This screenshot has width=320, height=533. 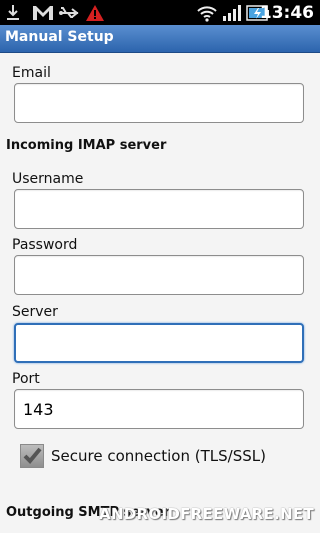 What do you see at coordinates (45, 245) in the screenshot?
I see `password-label: Password` at bounding box center [45, 245].